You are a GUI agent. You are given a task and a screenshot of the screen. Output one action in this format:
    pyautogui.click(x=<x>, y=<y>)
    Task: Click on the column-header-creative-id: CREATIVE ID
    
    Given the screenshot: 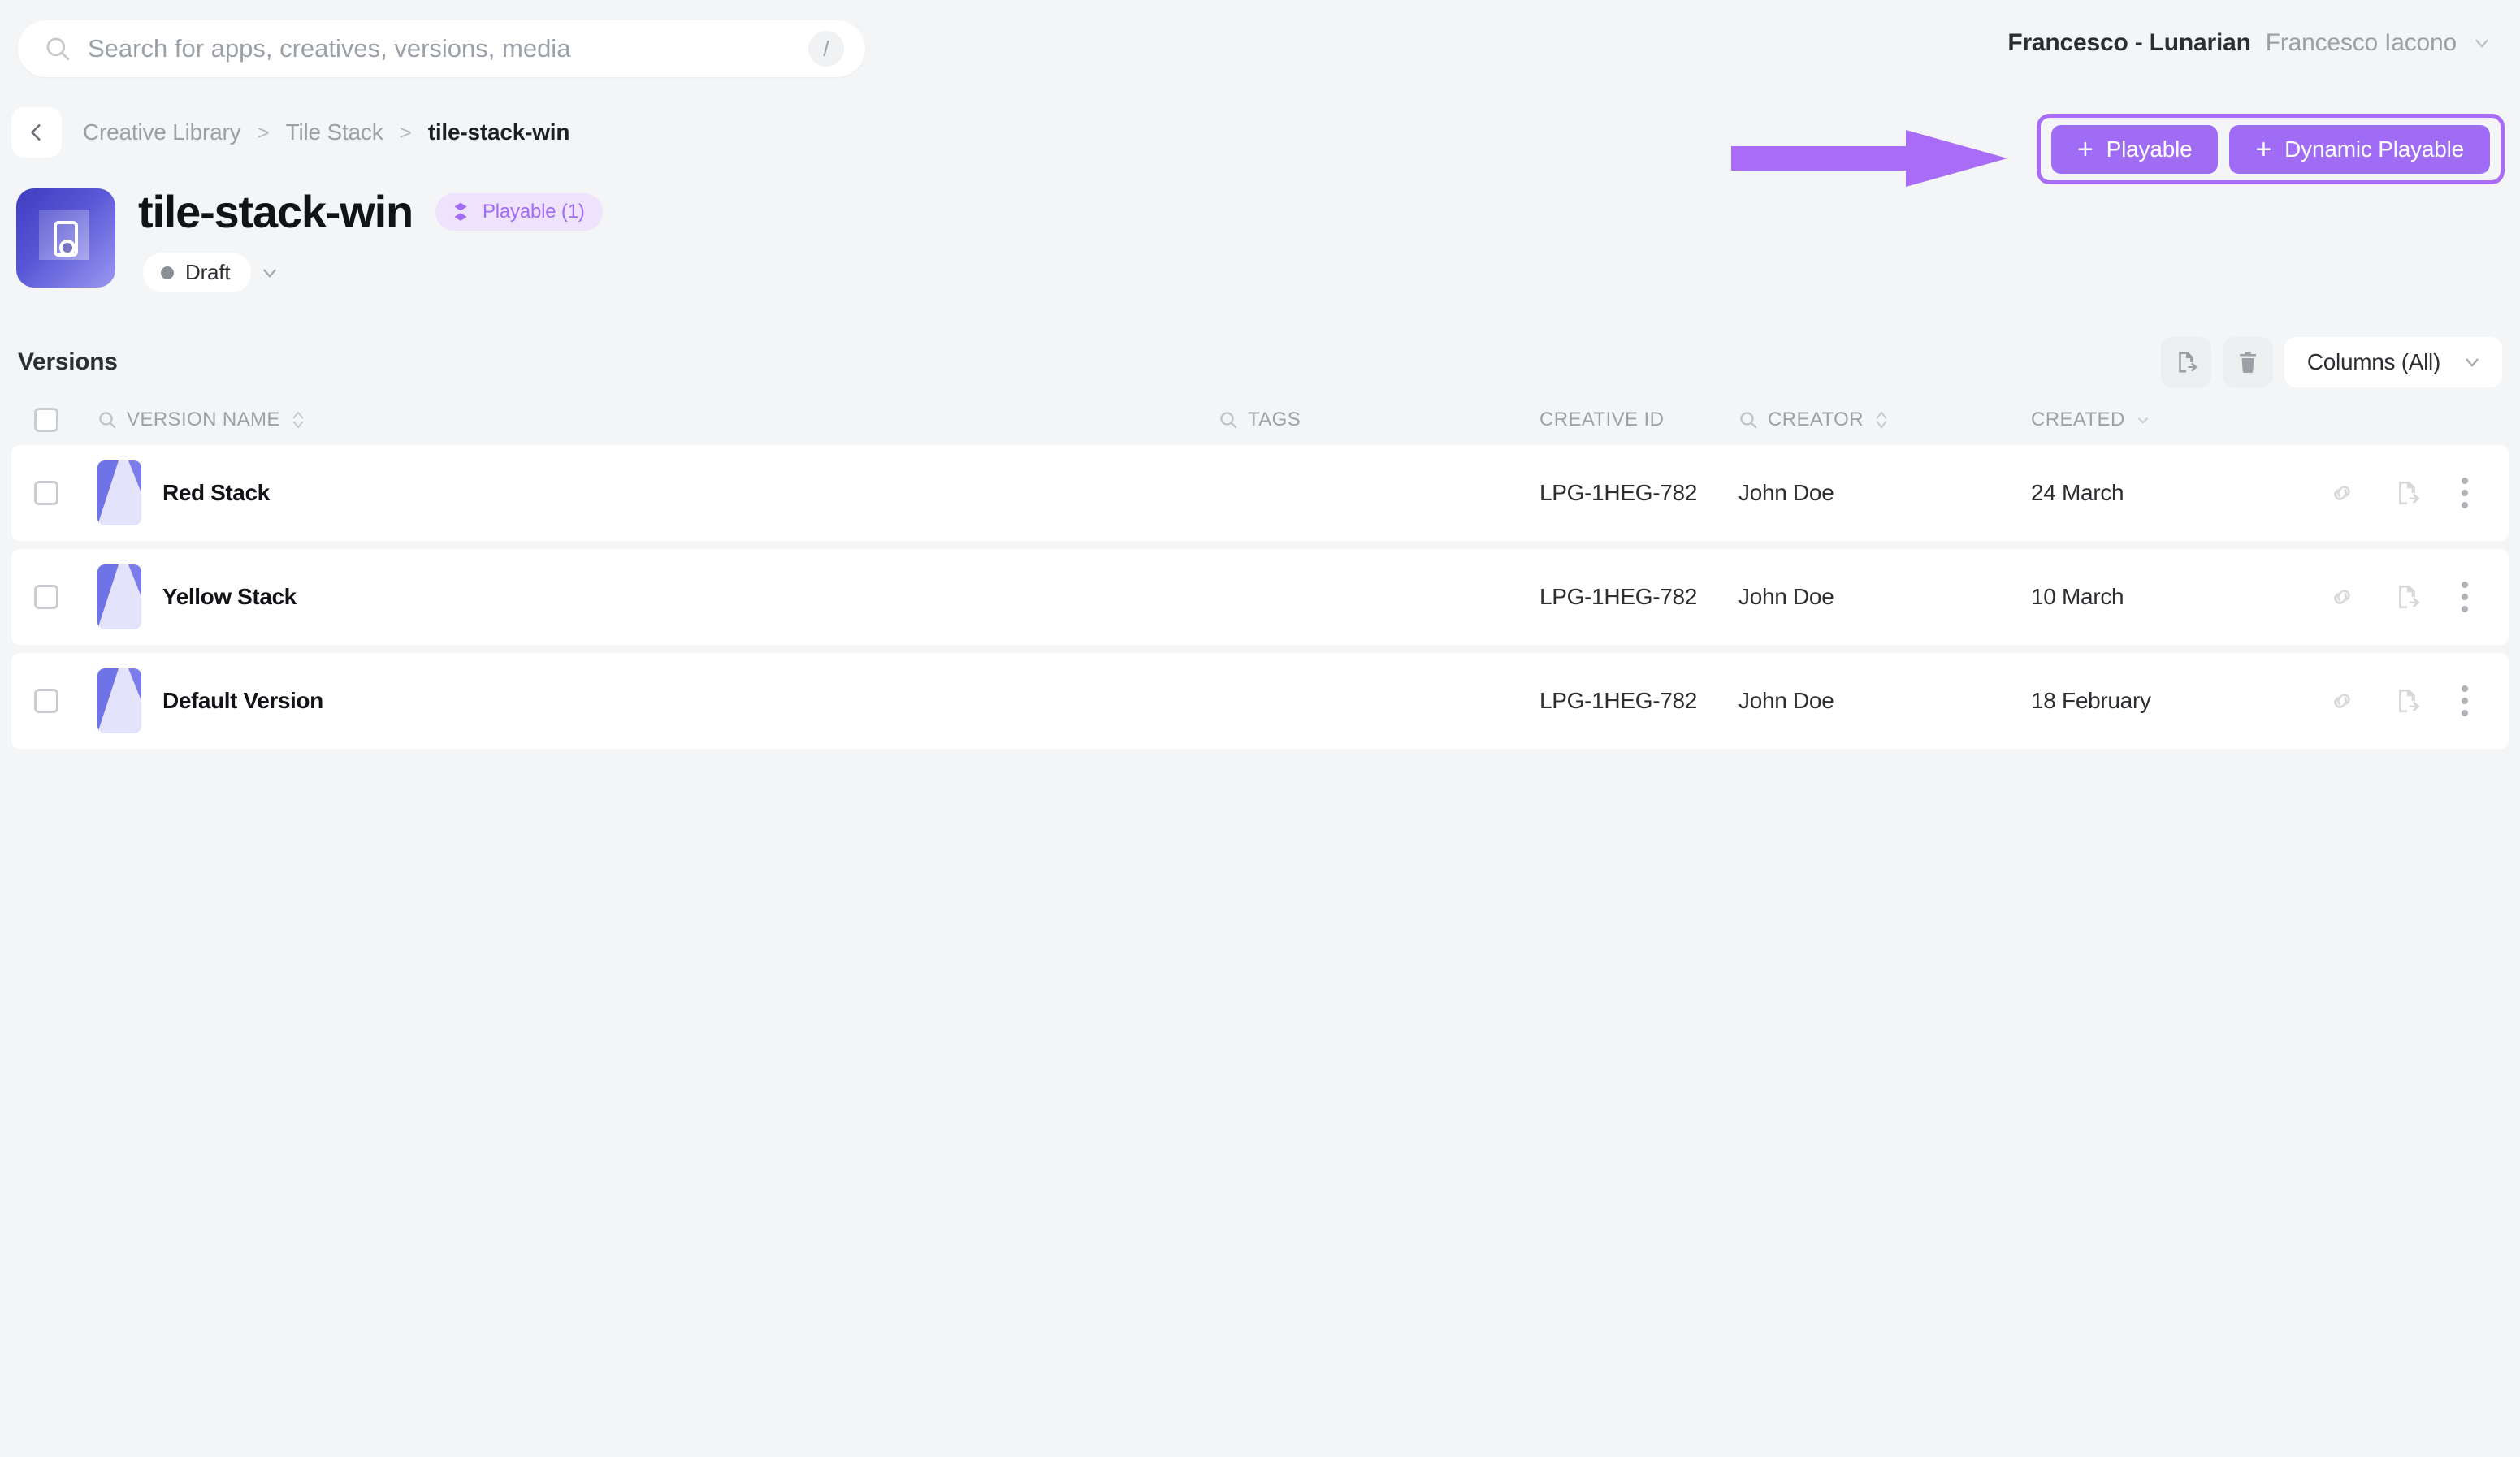 What is the action you would take?
    pyautogui.click(x=1639, y=420)
    